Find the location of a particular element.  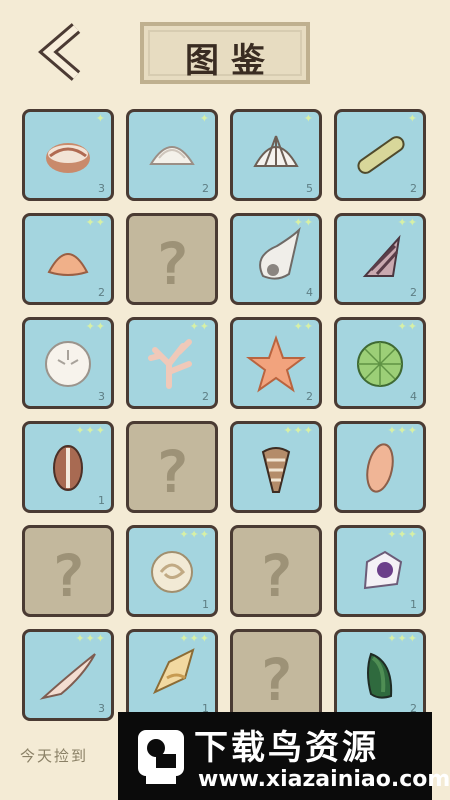

watermark-banner: 下载鸟资源 www.xiazainiao.com is located at coordinates (284, 756).